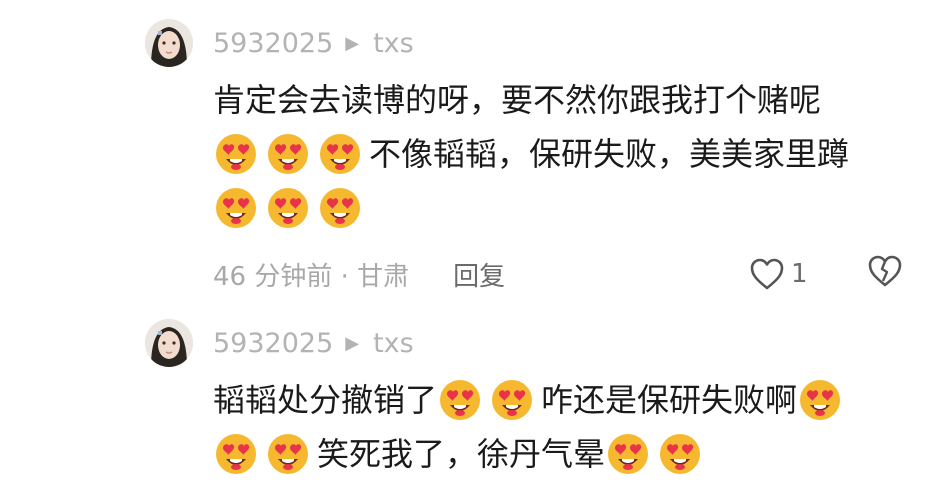  Describe the element at coordinates (609, 154) in the screenshot. I see `comment-text: 不像韬韬，保研失败，美美家里蹲` at that location.